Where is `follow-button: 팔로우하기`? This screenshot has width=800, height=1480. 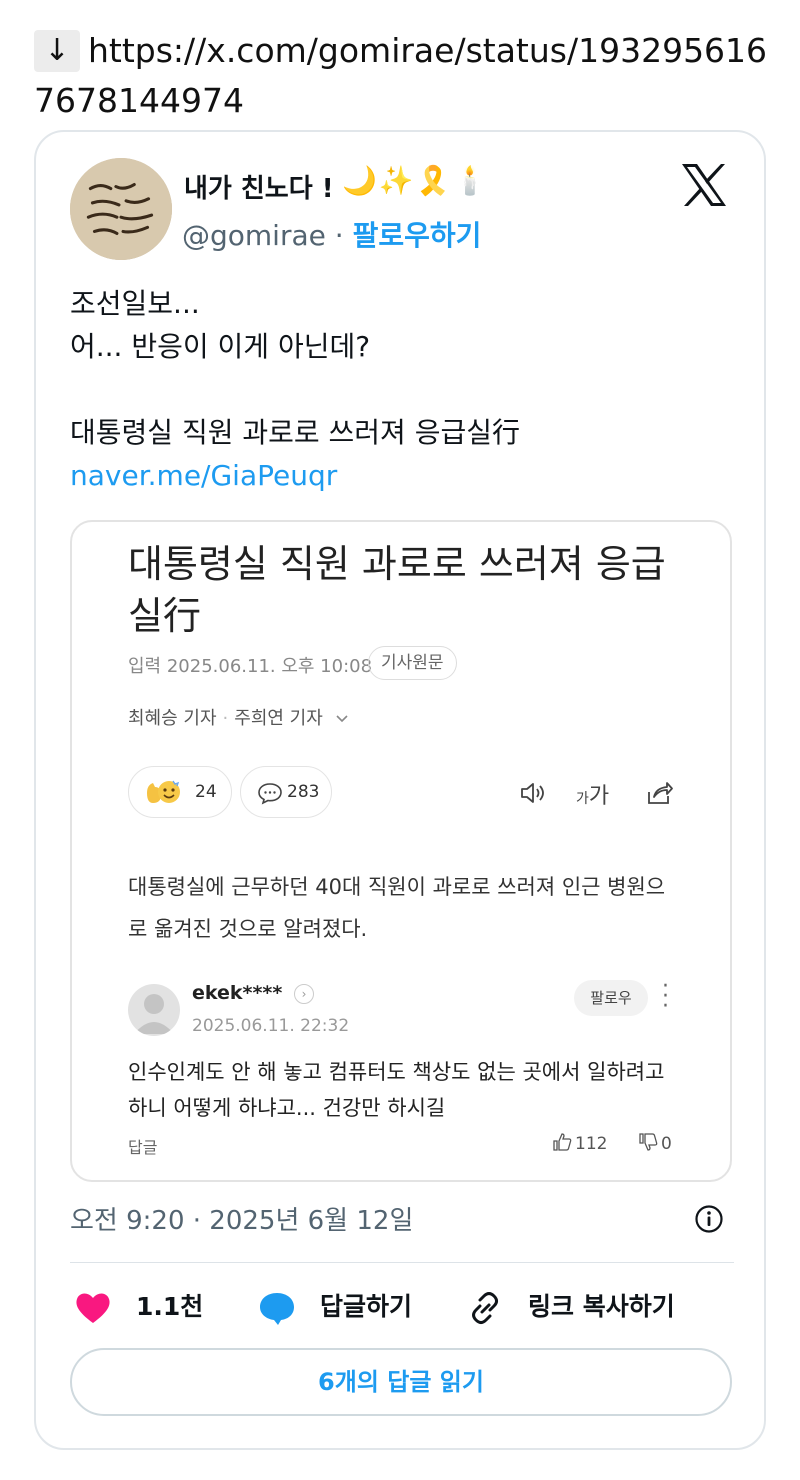
follow-button: 팔로우하기 is located at coordinates (417, 235).